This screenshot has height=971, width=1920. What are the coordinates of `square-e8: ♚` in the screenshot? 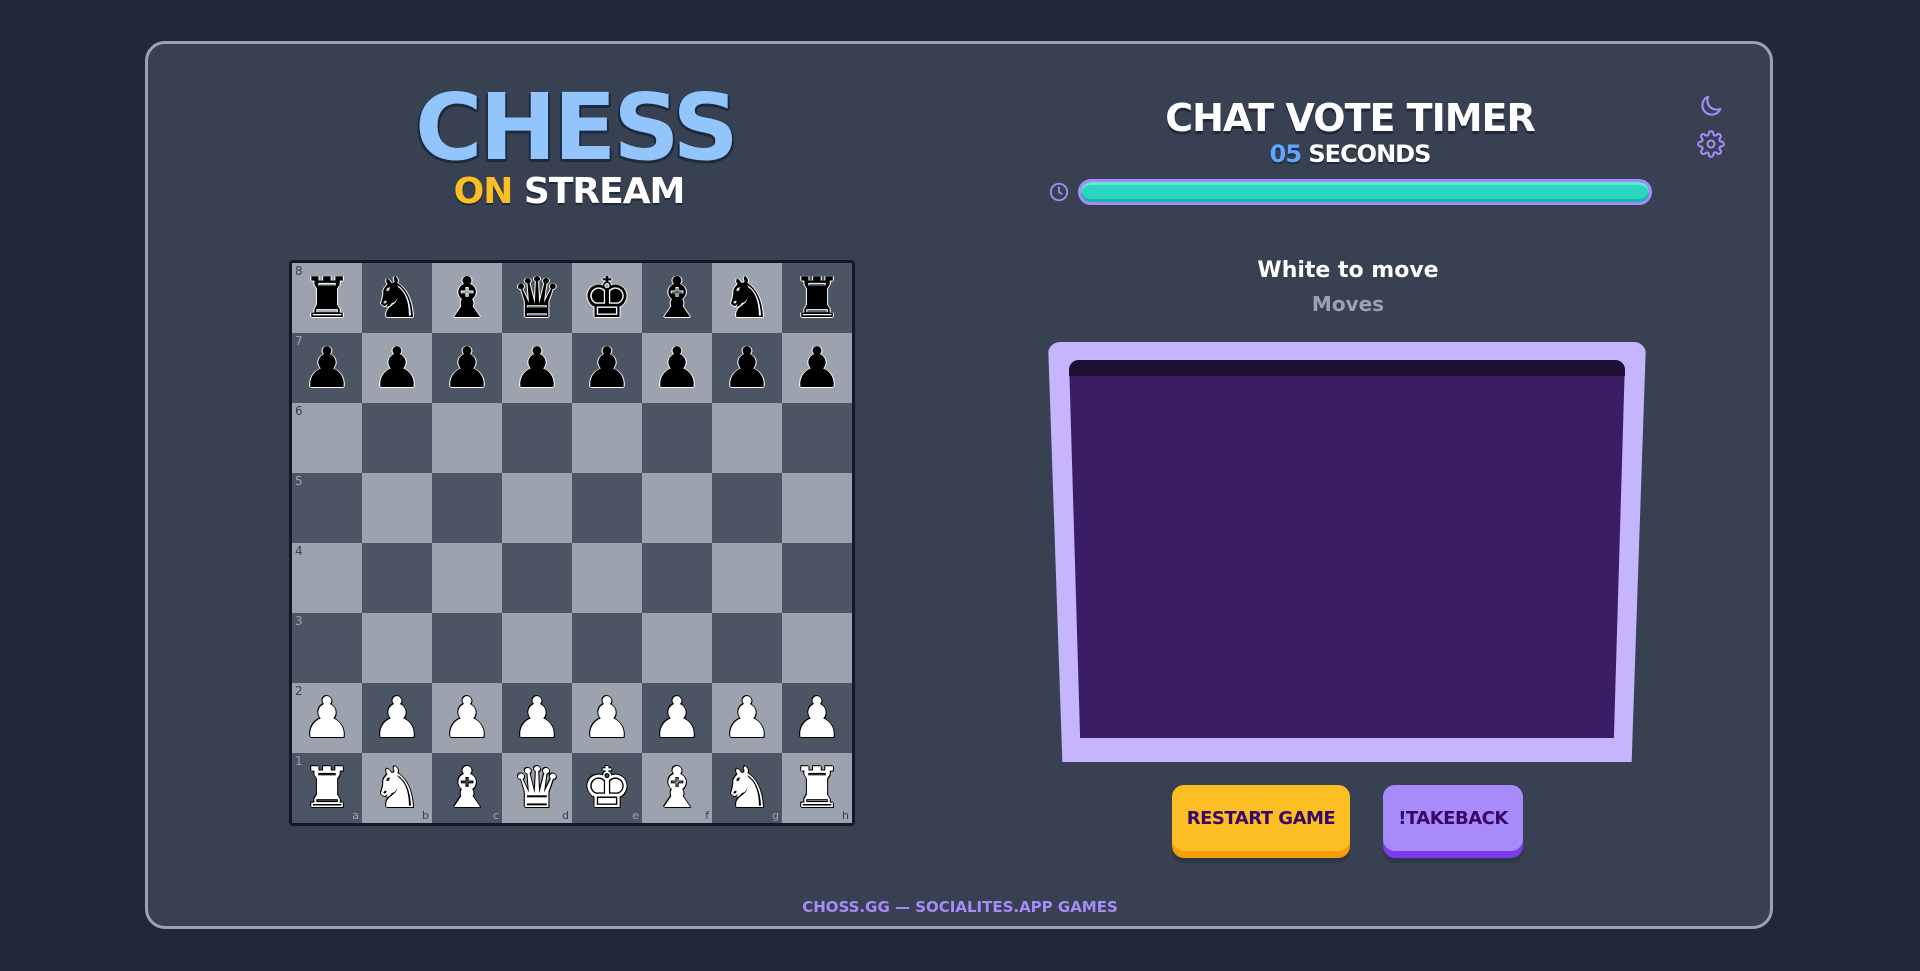 It's located at (607, 298).